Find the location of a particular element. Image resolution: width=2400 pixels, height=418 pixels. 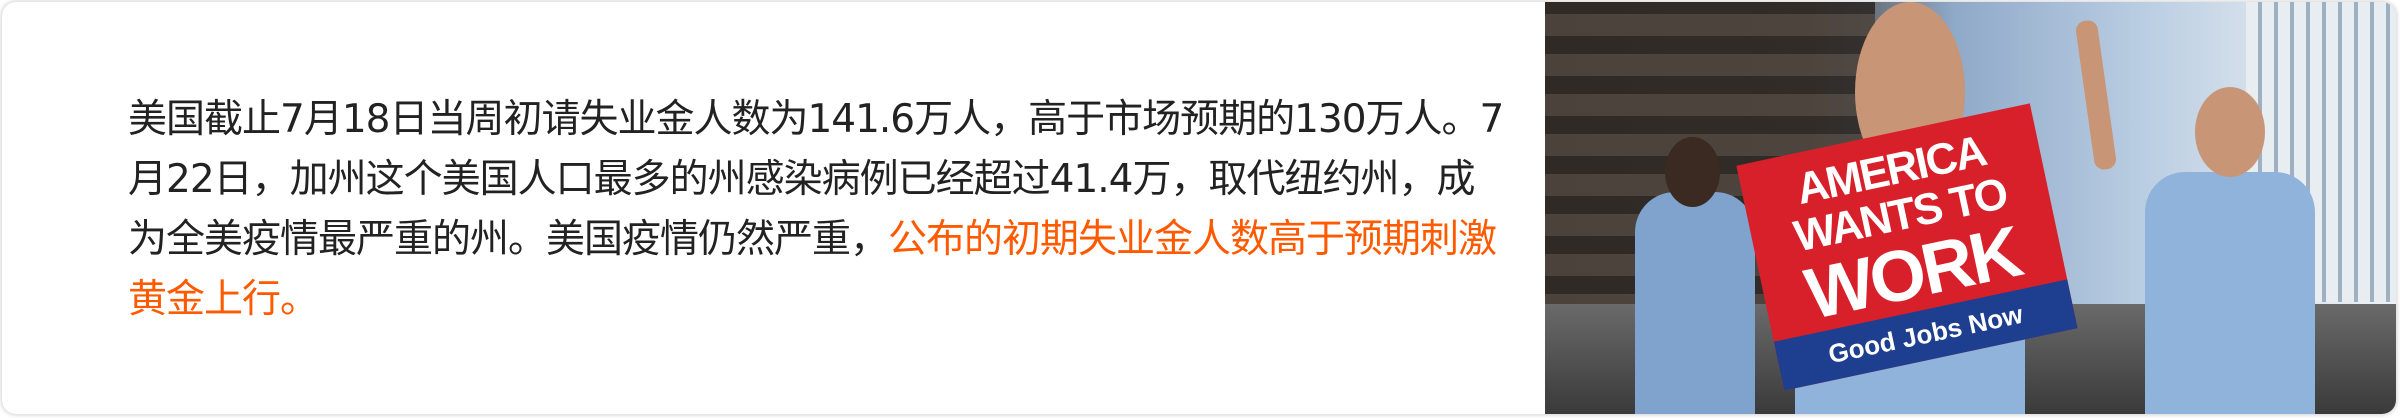

raised-fist is located at coordinates (2096, 95).